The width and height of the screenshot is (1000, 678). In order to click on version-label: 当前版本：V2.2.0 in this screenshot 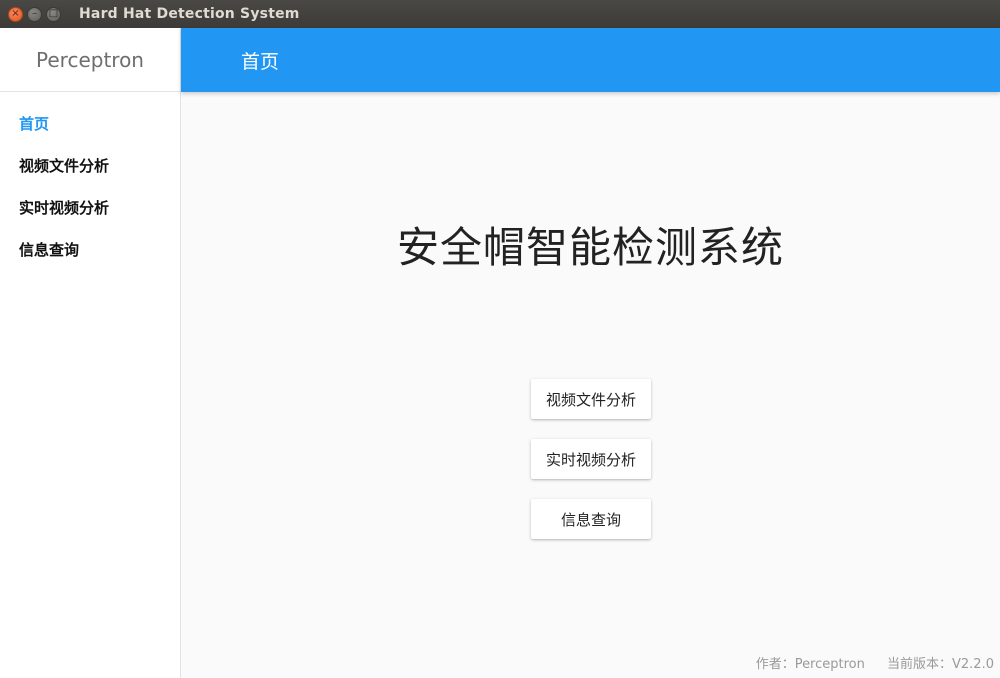, I will do `click(940, 664)`.